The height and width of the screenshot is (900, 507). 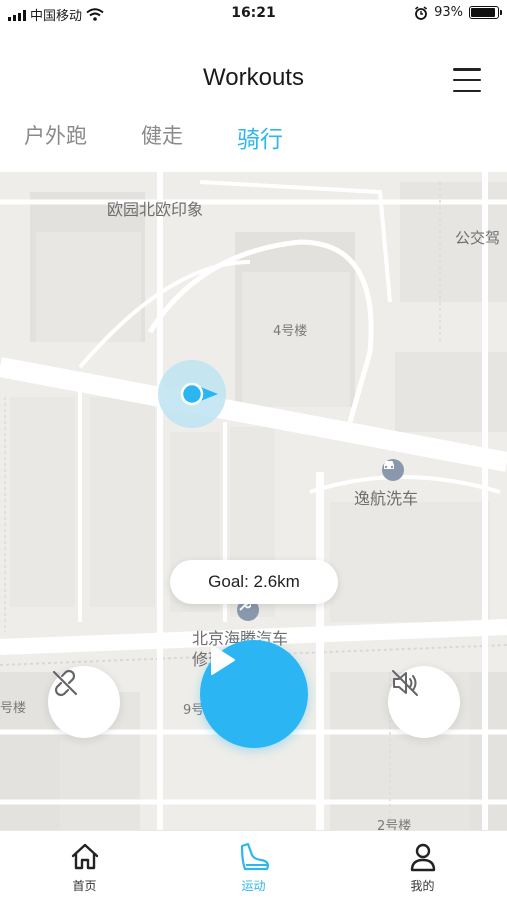 What do you see at coordinates (421, 12) in the screenshot?
I see `alarm-icon` at bounding box center [421, 12].